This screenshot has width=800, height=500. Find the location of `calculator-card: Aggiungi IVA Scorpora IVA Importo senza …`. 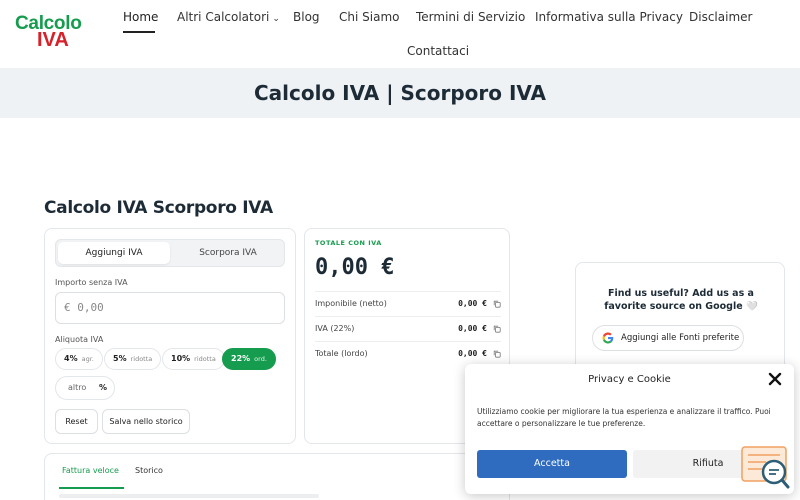

calculator-card: Aggiungi IVA Scorpora IVA Importo senza … is located at coordinates (170, 336).